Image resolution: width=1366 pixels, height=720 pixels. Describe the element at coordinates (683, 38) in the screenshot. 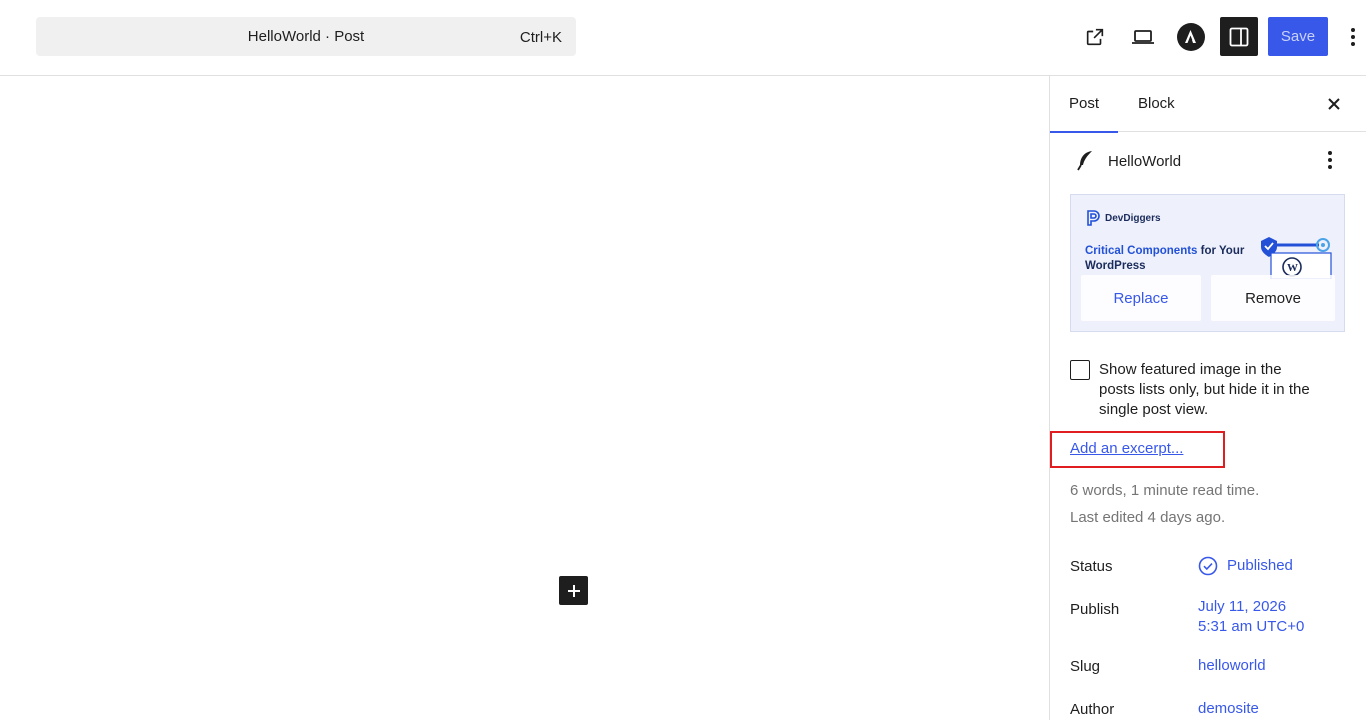

I see `editor-topbar: HelloWorld · Post Ctrl+K Save` at that location.